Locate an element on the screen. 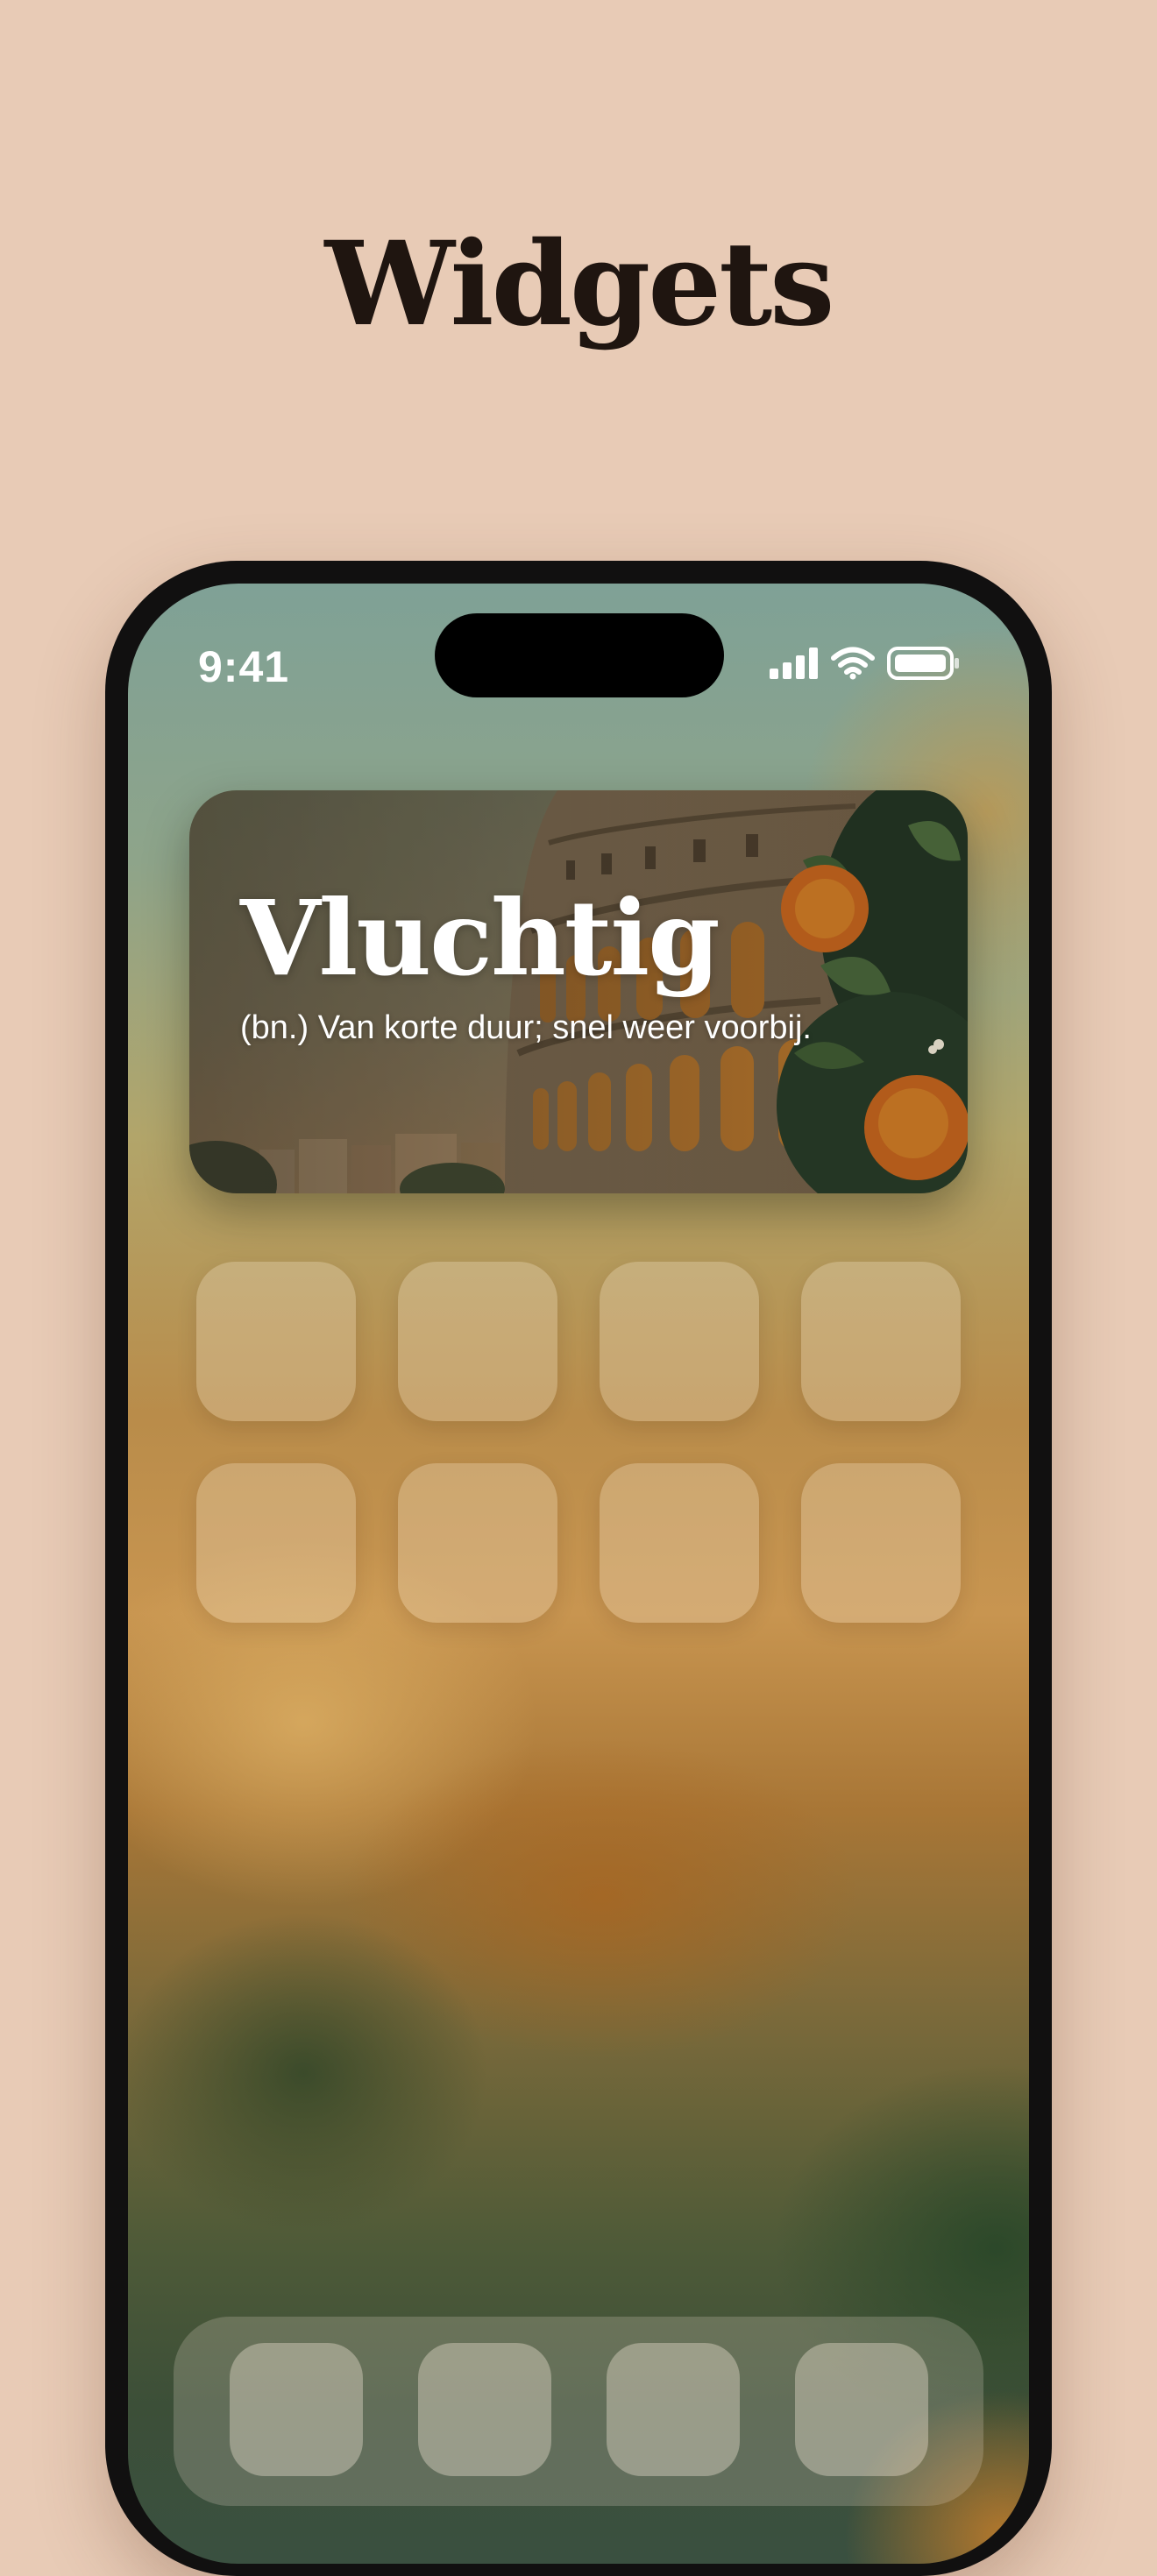 The image size is (1157, 2576). status-icons is located at coordinates (865, 663).